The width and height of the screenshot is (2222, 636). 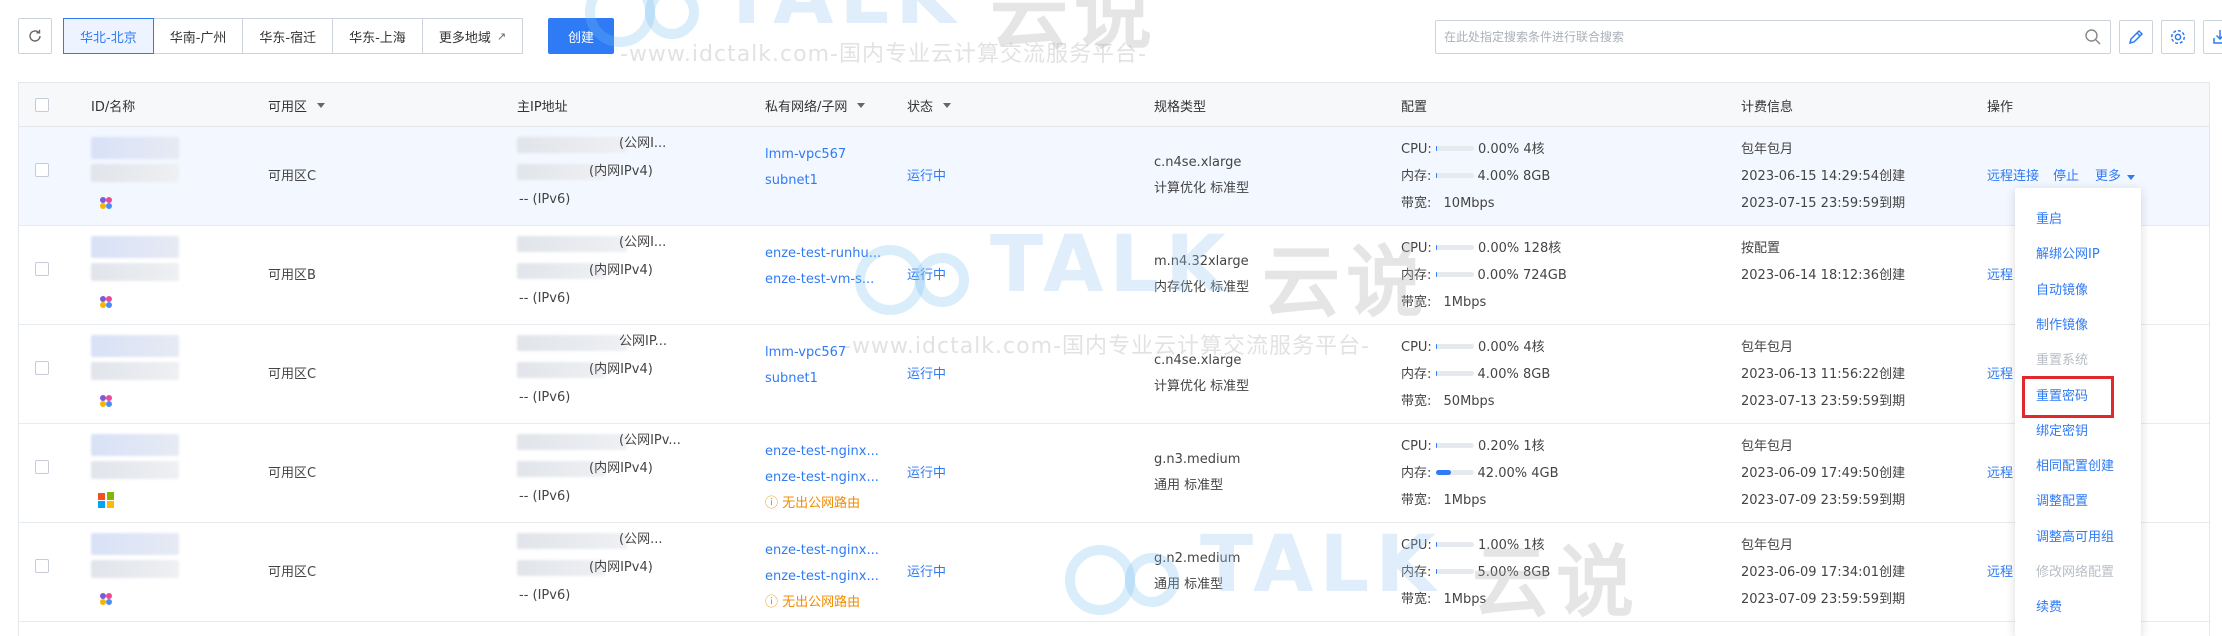 I want to click on region-tab-guangzhou: 华南-广州, so click(x=198, y=36).